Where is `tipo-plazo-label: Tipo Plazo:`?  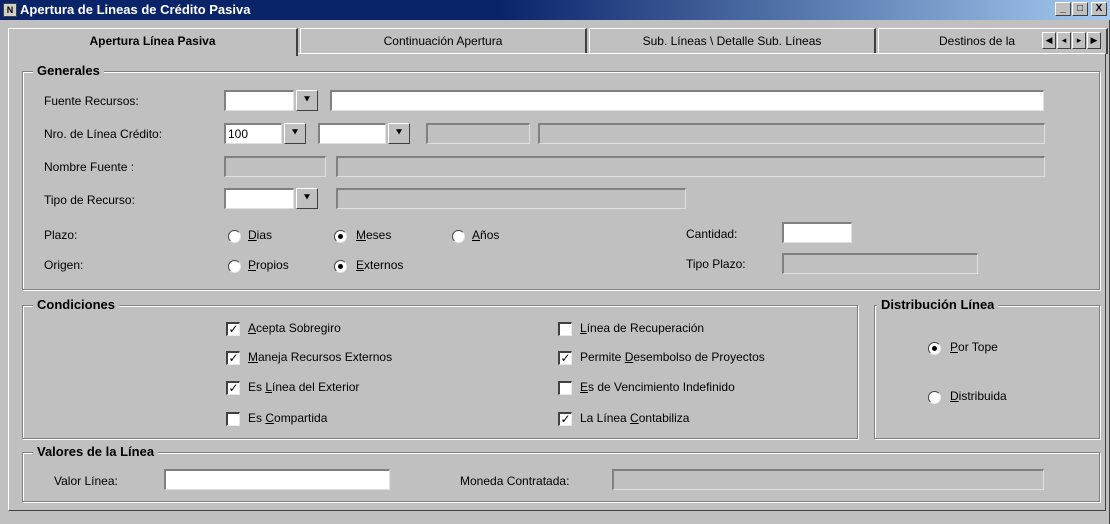 tipo-plazo-label: Tipo Plazo: is located at coordinates (716, 264).